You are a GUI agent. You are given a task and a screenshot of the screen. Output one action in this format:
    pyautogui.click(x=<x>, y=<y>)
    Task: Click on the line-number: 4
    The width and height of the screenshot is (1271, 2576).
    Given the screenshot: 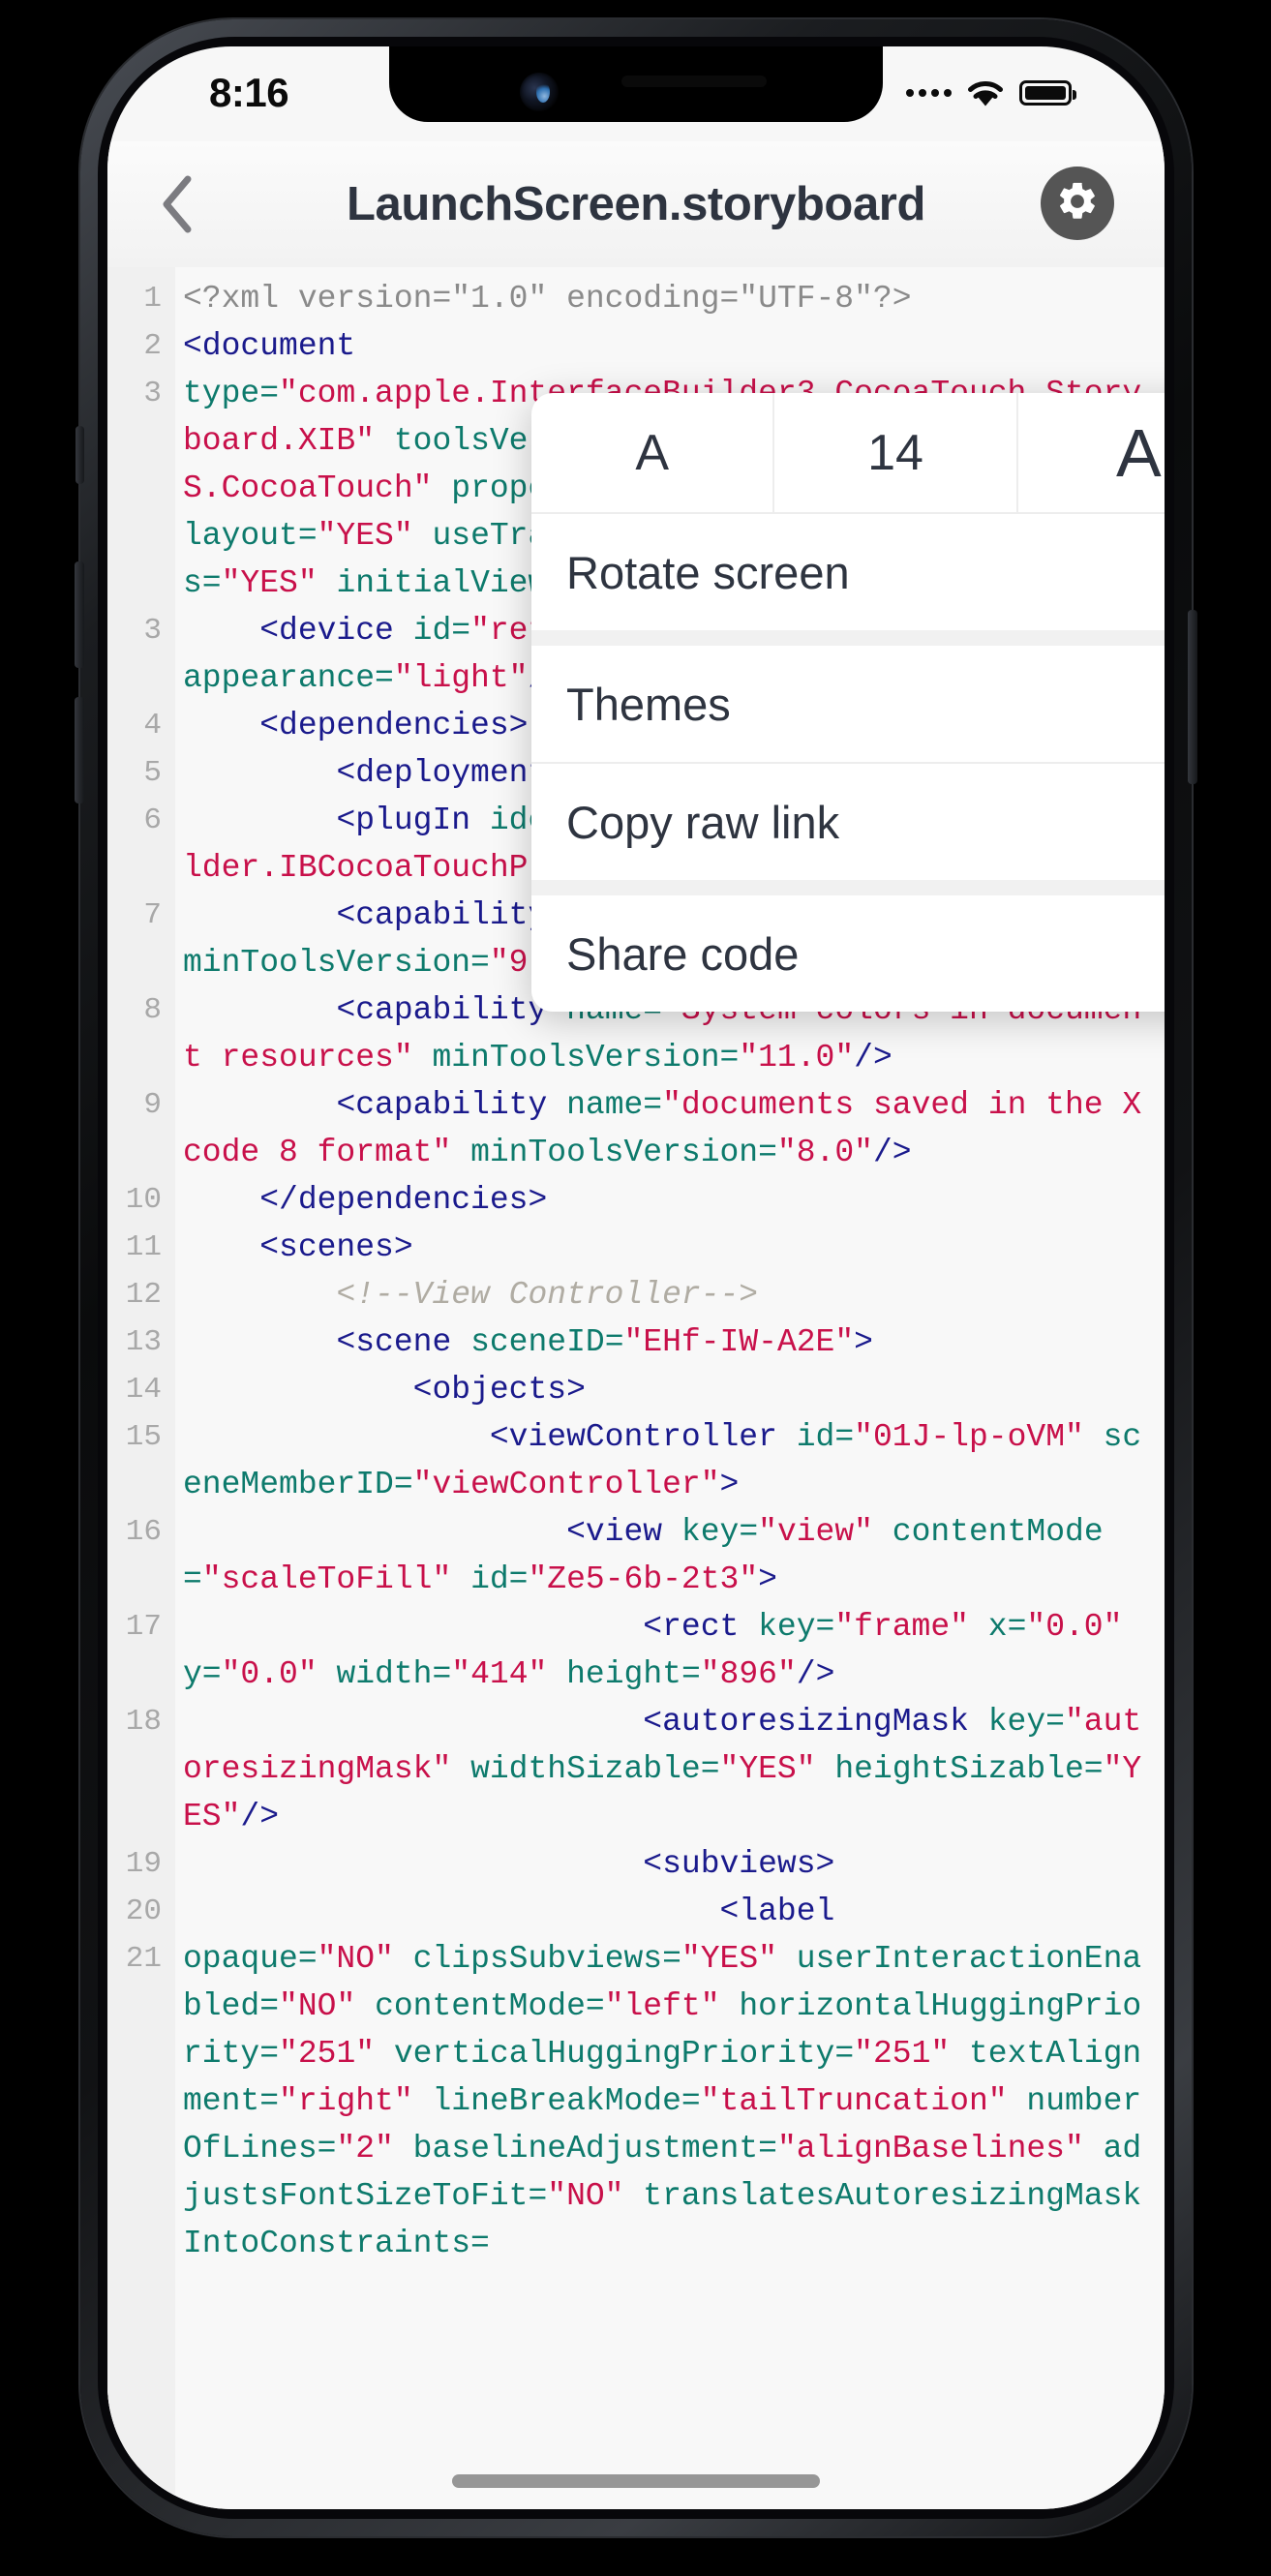 What is the action you would take?
    pyautogui.click(x=152, y=725)
    